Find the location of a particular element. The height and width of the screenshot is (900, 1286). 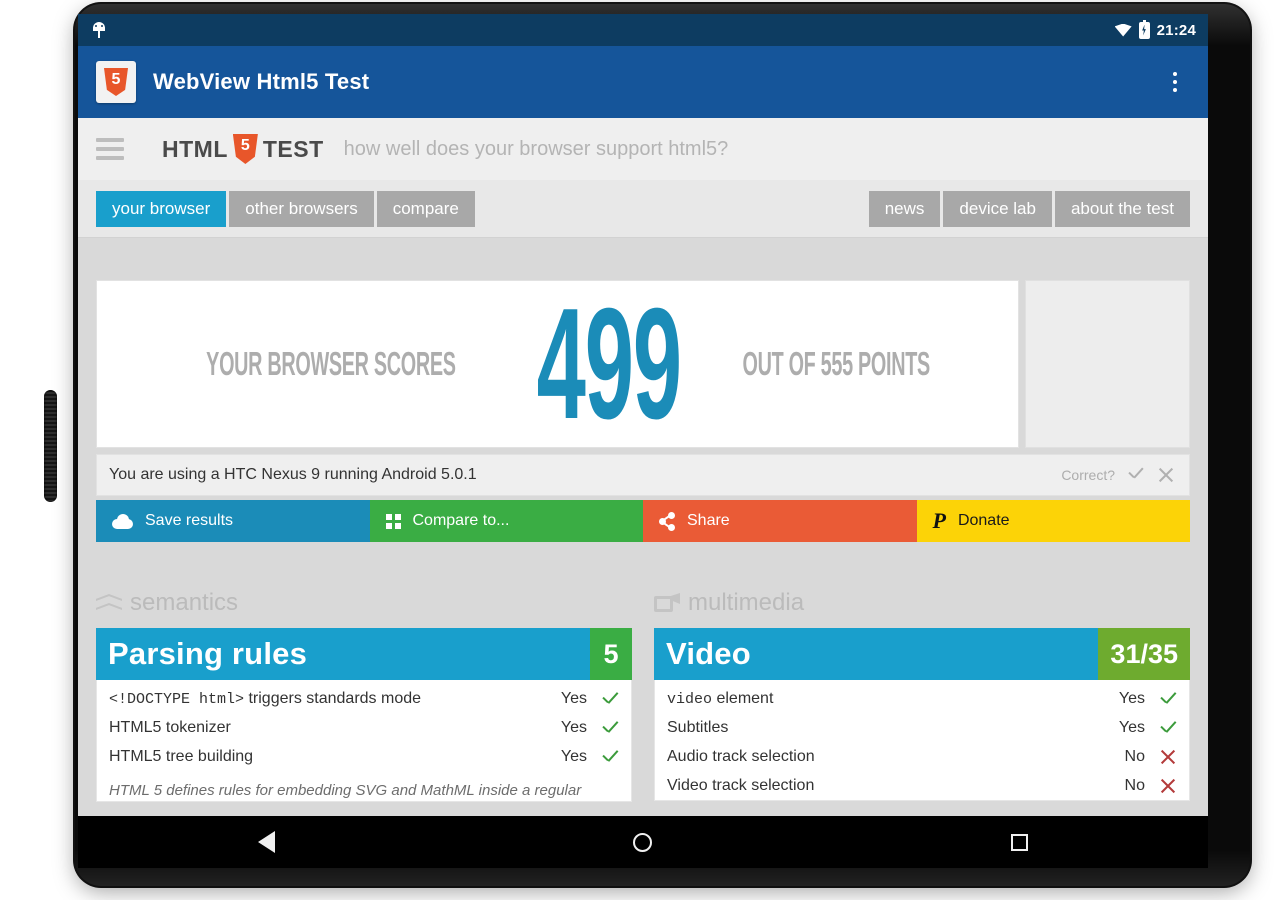

table-row: Video track selection No is located at coordinates (922, 785).